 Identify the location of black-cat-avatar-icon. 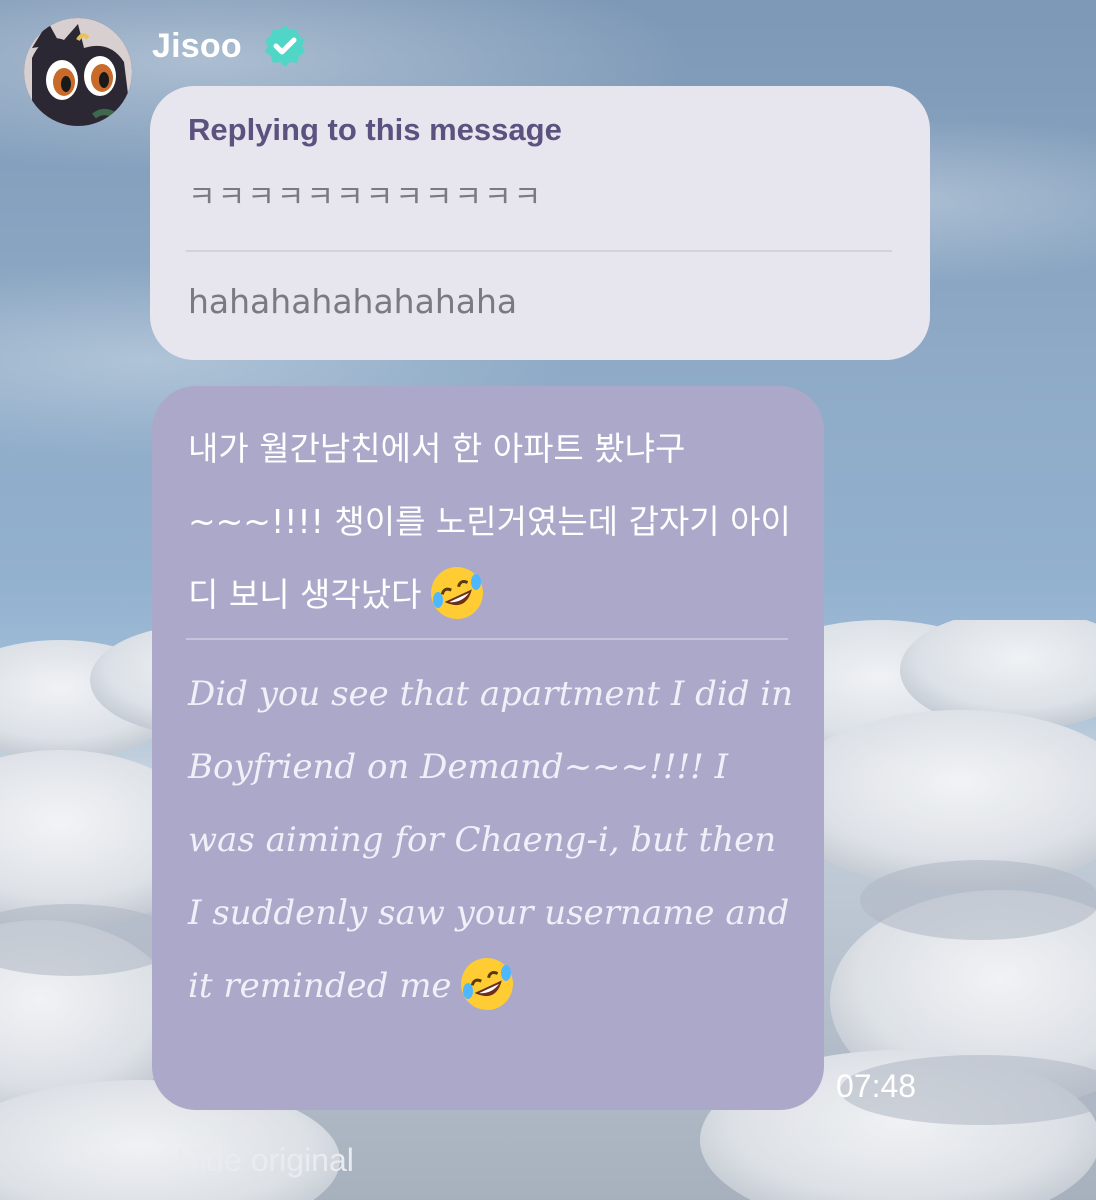
(78, 72).